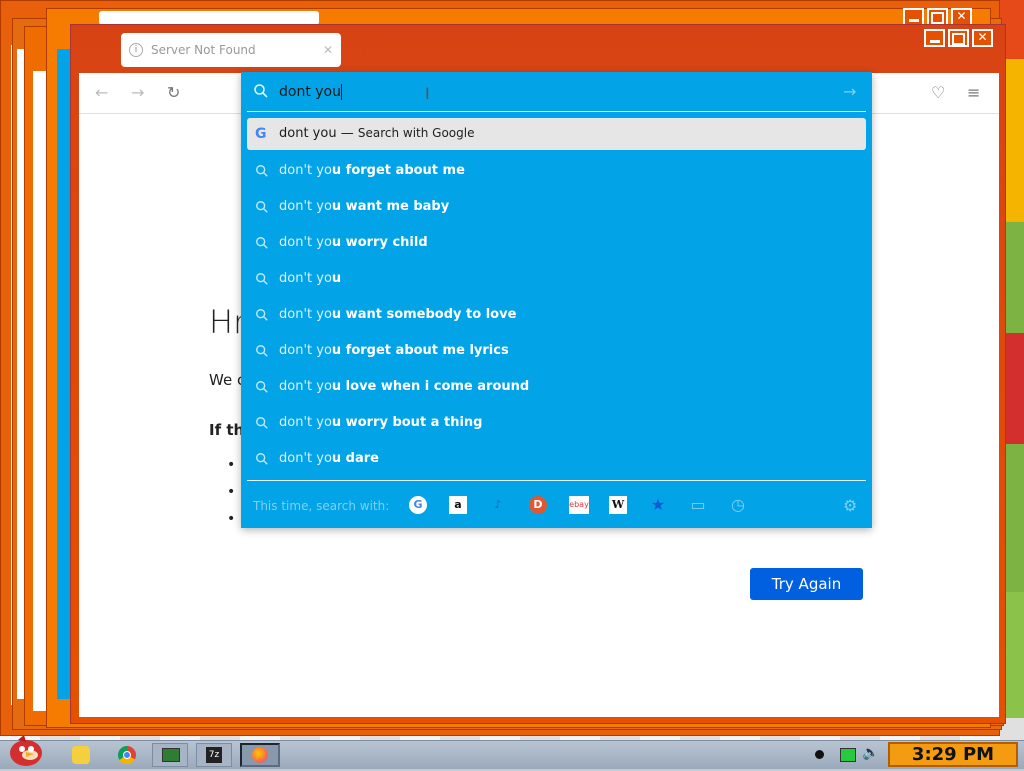  I want to click on back-icon: ←, so click(101, 92).